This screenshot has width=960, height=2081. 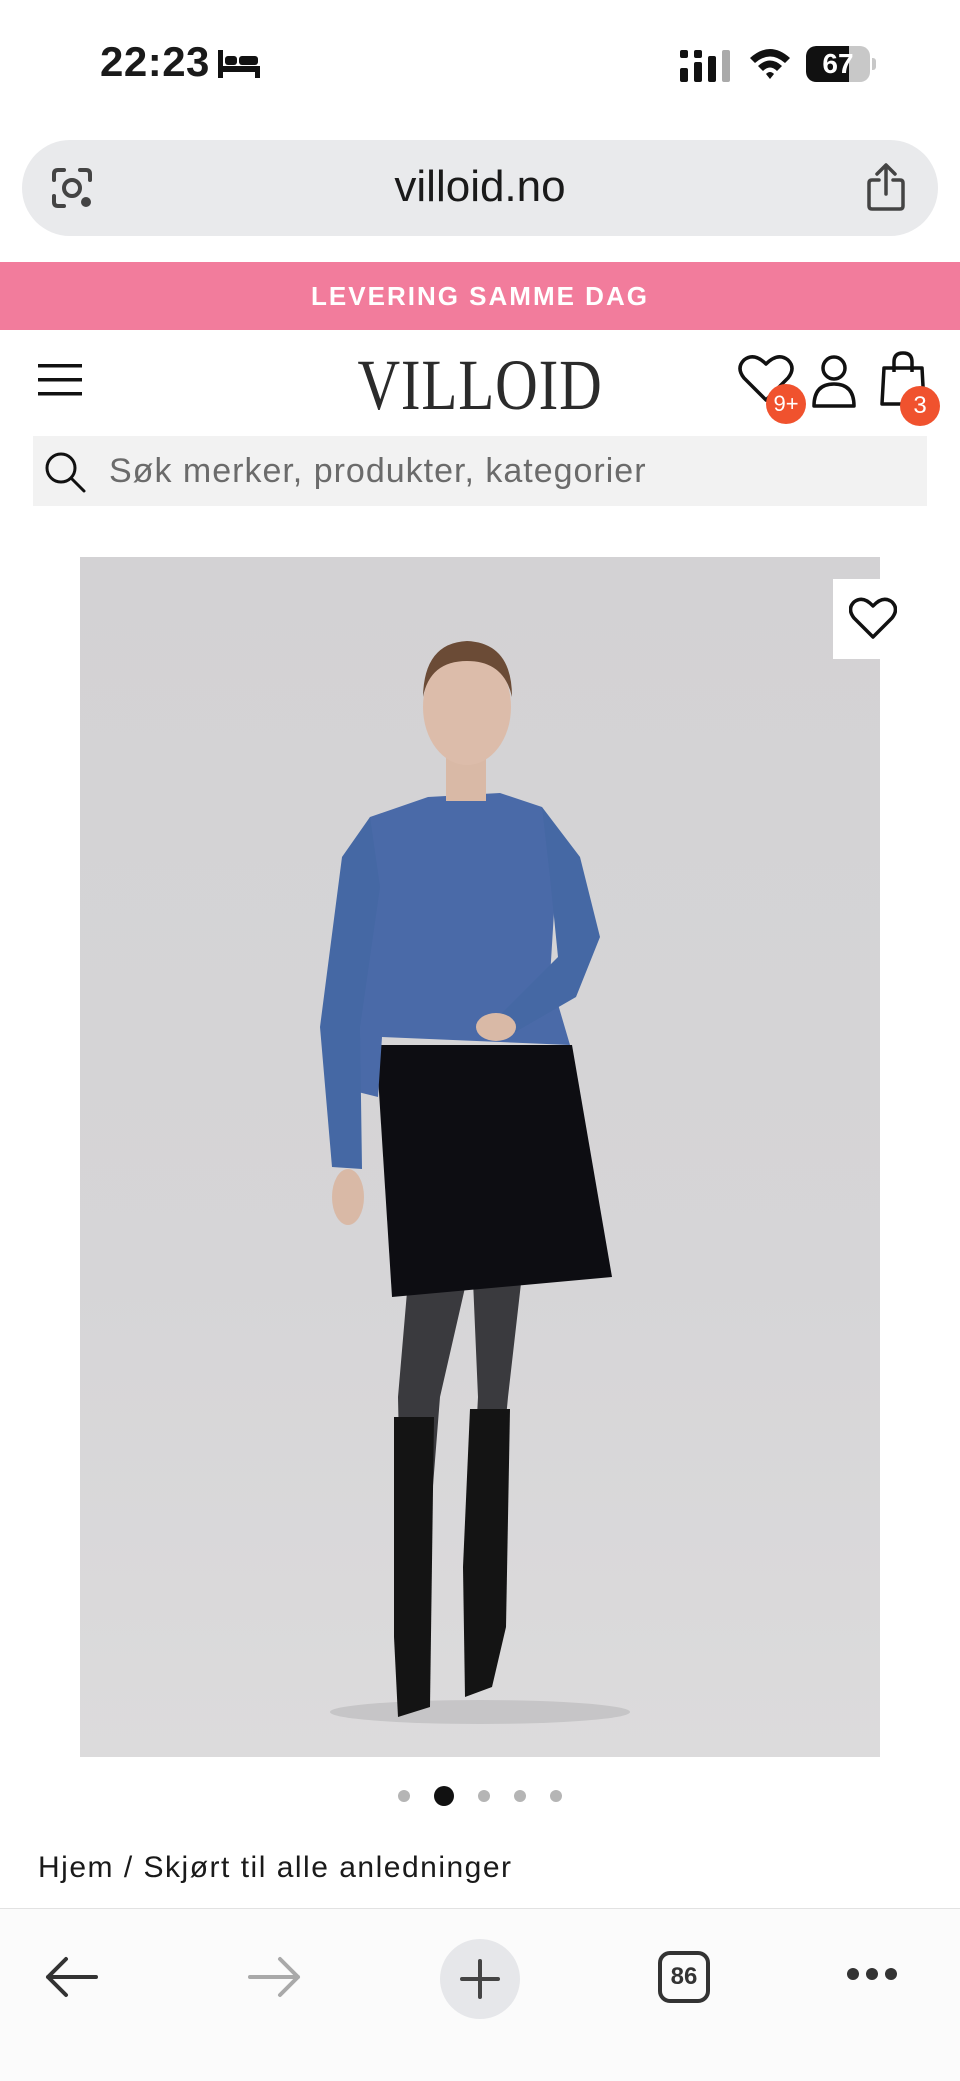 I want to click on search-bar, so click(x=480, y=471).